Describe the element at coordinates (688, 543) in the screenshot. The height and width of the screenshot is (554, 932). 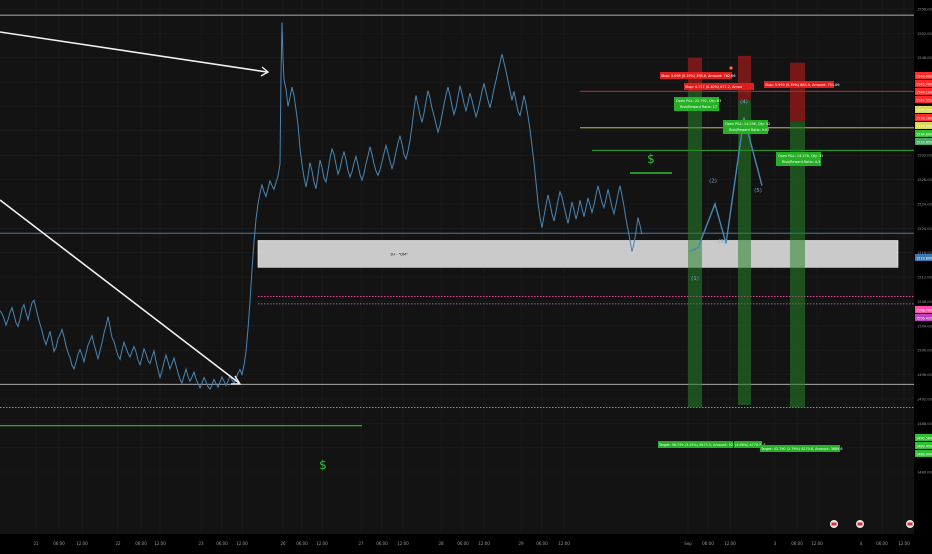
I see `x-tick-label: Sep` at that location.